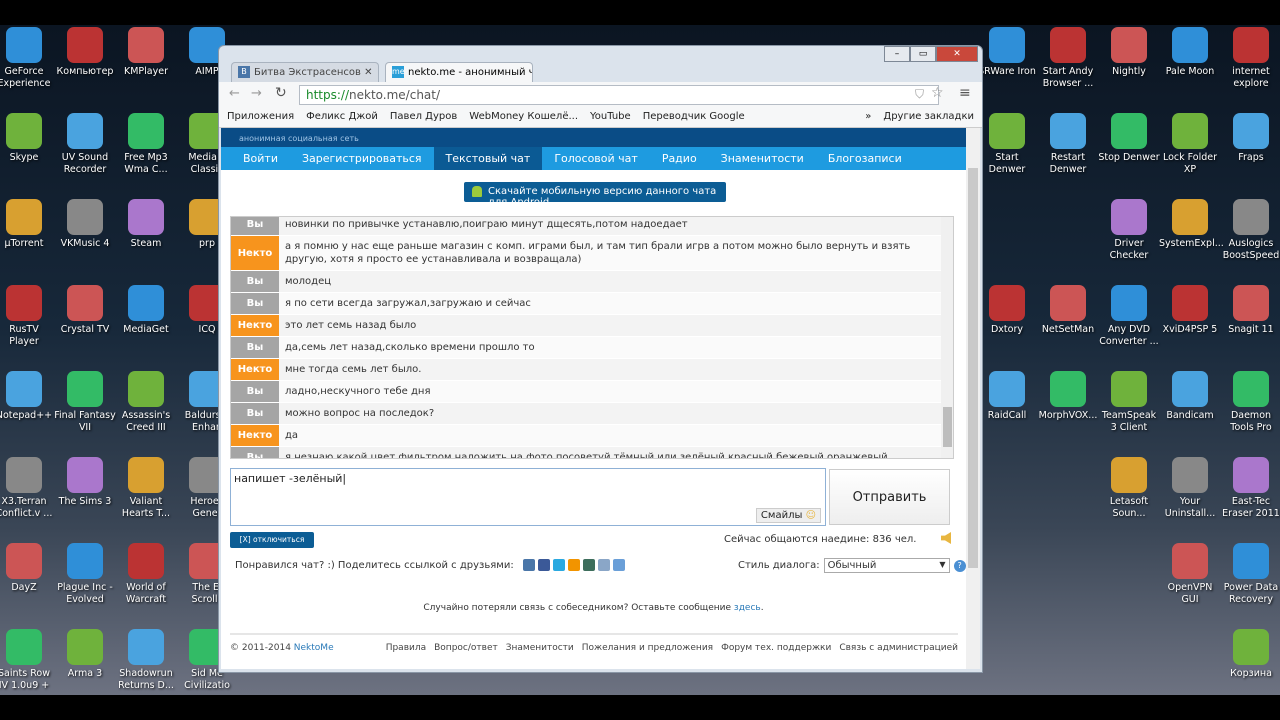 The height and width of the screenshot is (720, 1280). What do you see at coordinates (788, 515) in the screenshot?
I see `smiles-button: Смайлы ☺` at bounding box center [788, 515].